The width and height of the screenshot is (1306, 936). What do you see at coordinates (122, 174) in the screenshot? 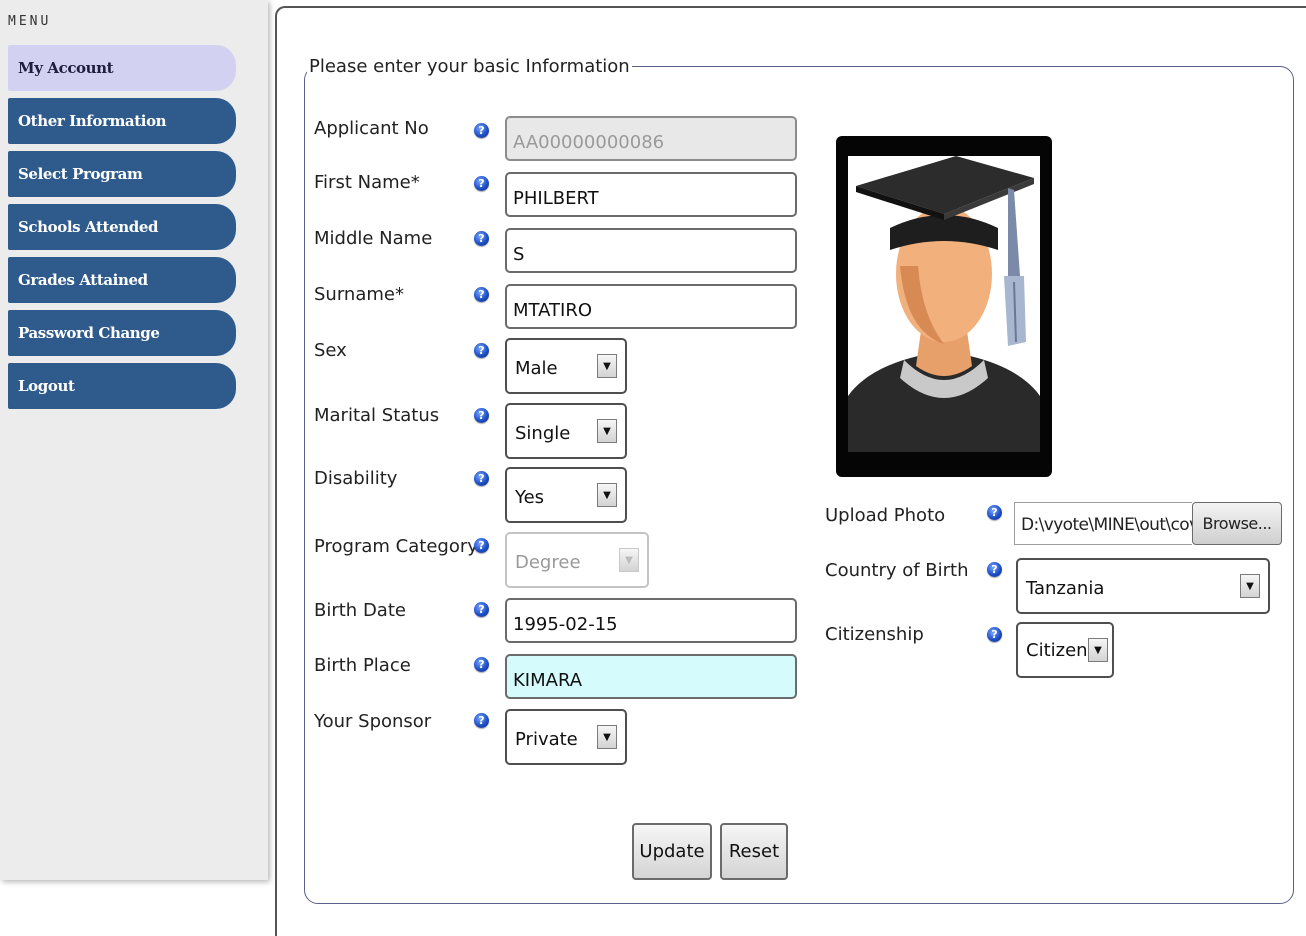
I see `nav-item-select-program: Select Program` at bounding box center [122, 174].